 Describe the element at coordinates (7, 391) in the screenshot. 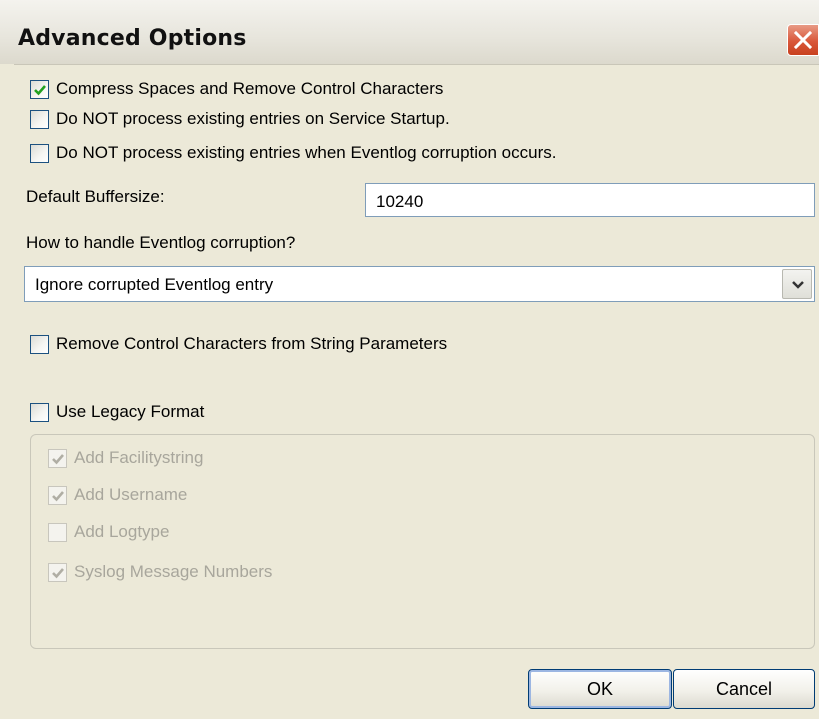

I see `window-frame` at that location.